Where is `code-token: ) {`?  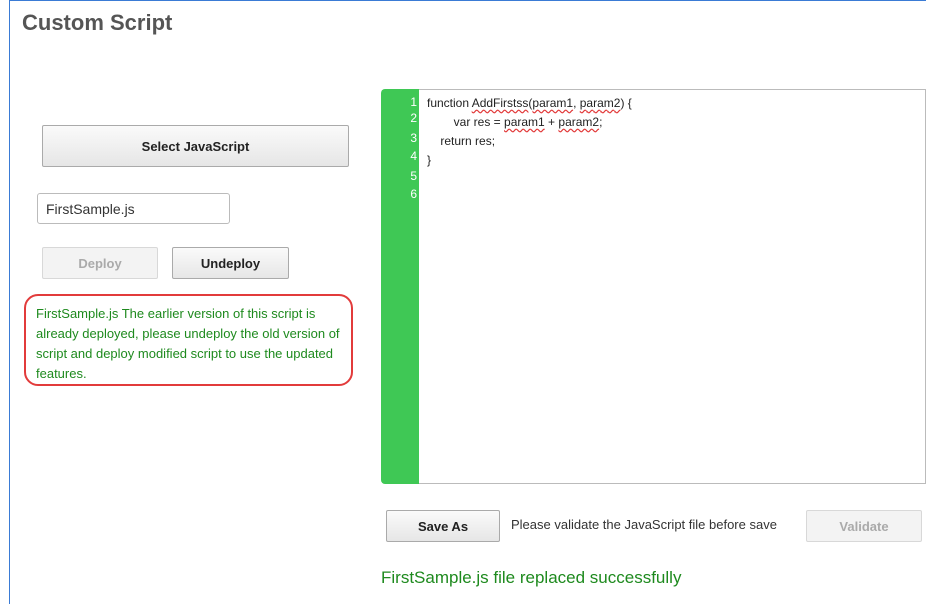 code-token: ) { is located at coordinates (626, 103).